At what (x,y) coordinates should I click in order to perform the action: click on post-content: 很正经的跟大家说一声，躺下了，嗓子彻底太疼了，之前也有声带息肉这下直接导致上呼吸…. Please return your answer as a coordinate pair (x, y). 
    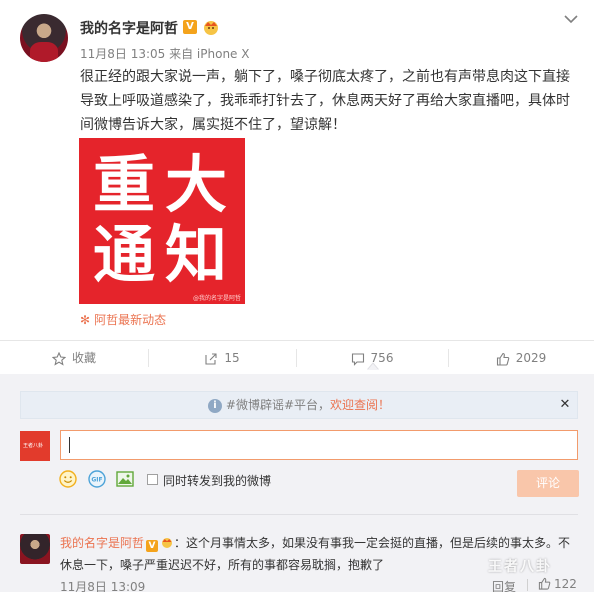
    Looking at the image, I should click on (325, 101).